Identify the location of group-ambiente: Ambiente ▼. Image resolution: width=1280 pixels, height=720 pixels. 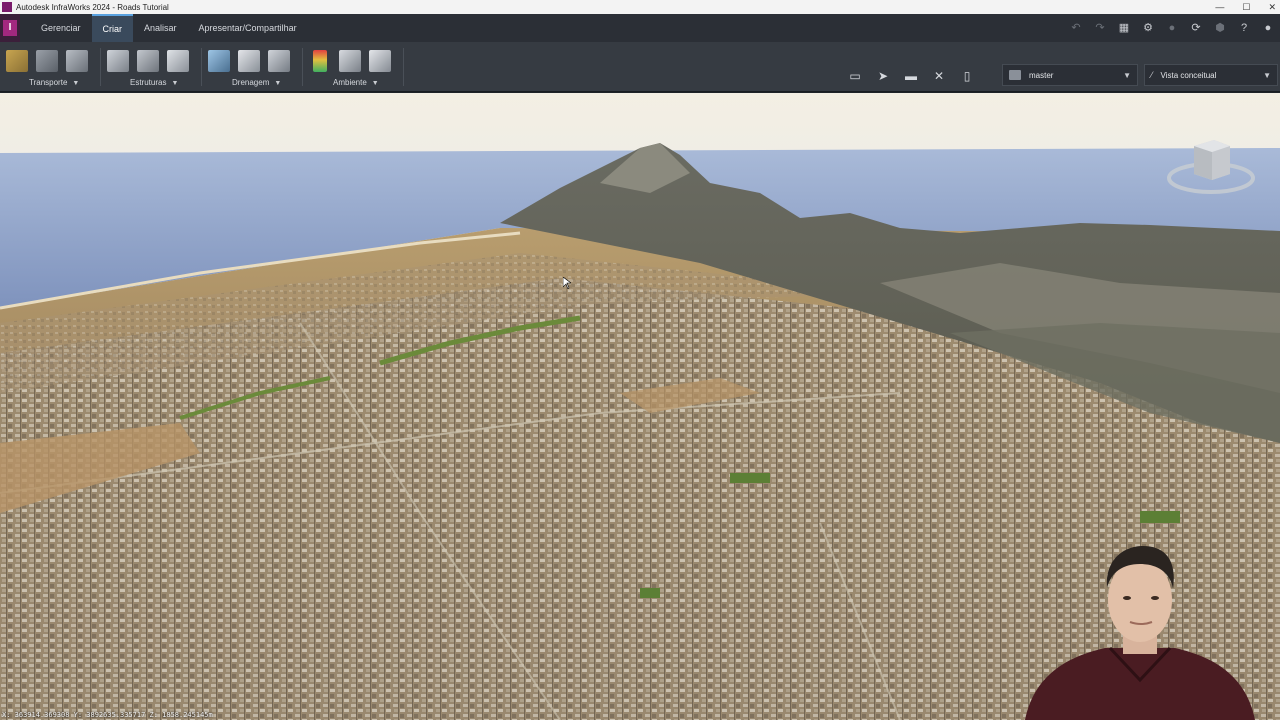
(353, 67).